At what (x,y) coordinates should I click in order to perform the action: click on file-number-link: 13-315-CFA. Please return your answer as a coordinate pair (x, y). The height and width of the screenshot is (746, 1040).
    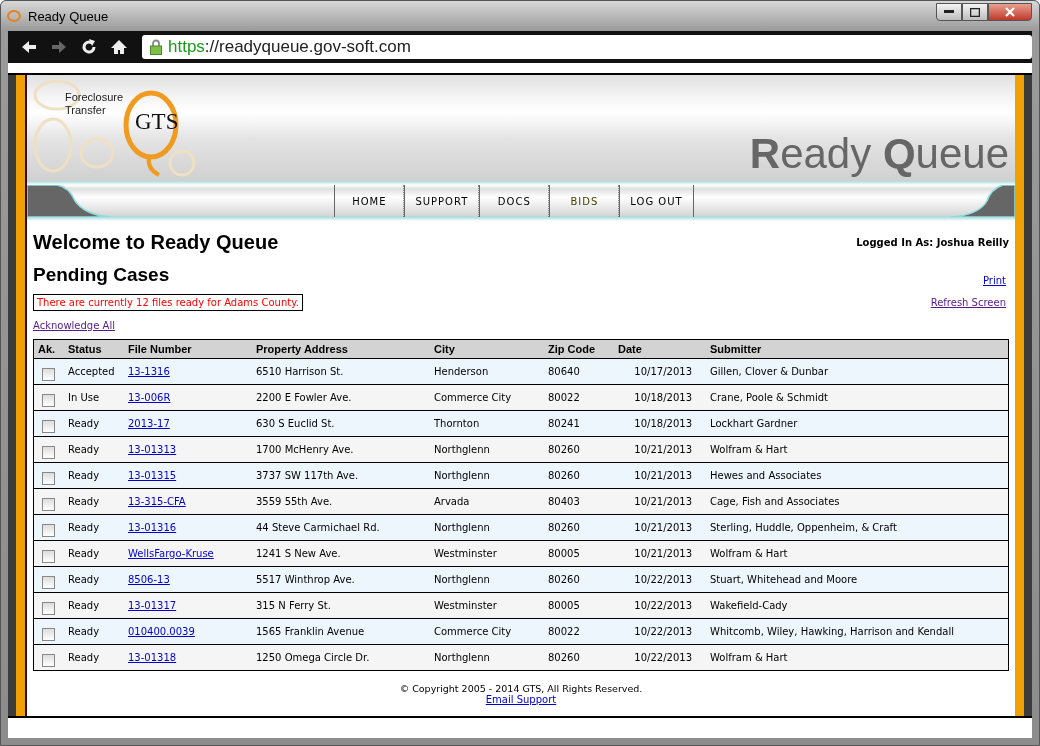
    Looking at the image, I should click on (157, 501).